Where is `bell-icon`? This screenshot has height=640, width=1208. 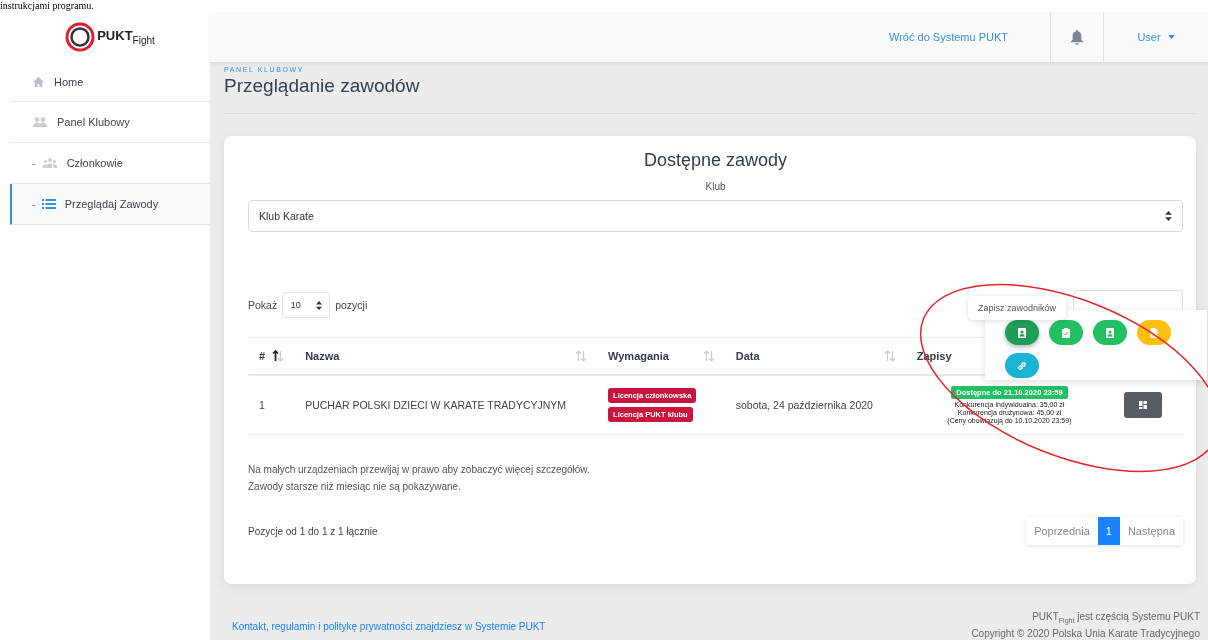 bell-icon is located at coordinates (1077, 37).